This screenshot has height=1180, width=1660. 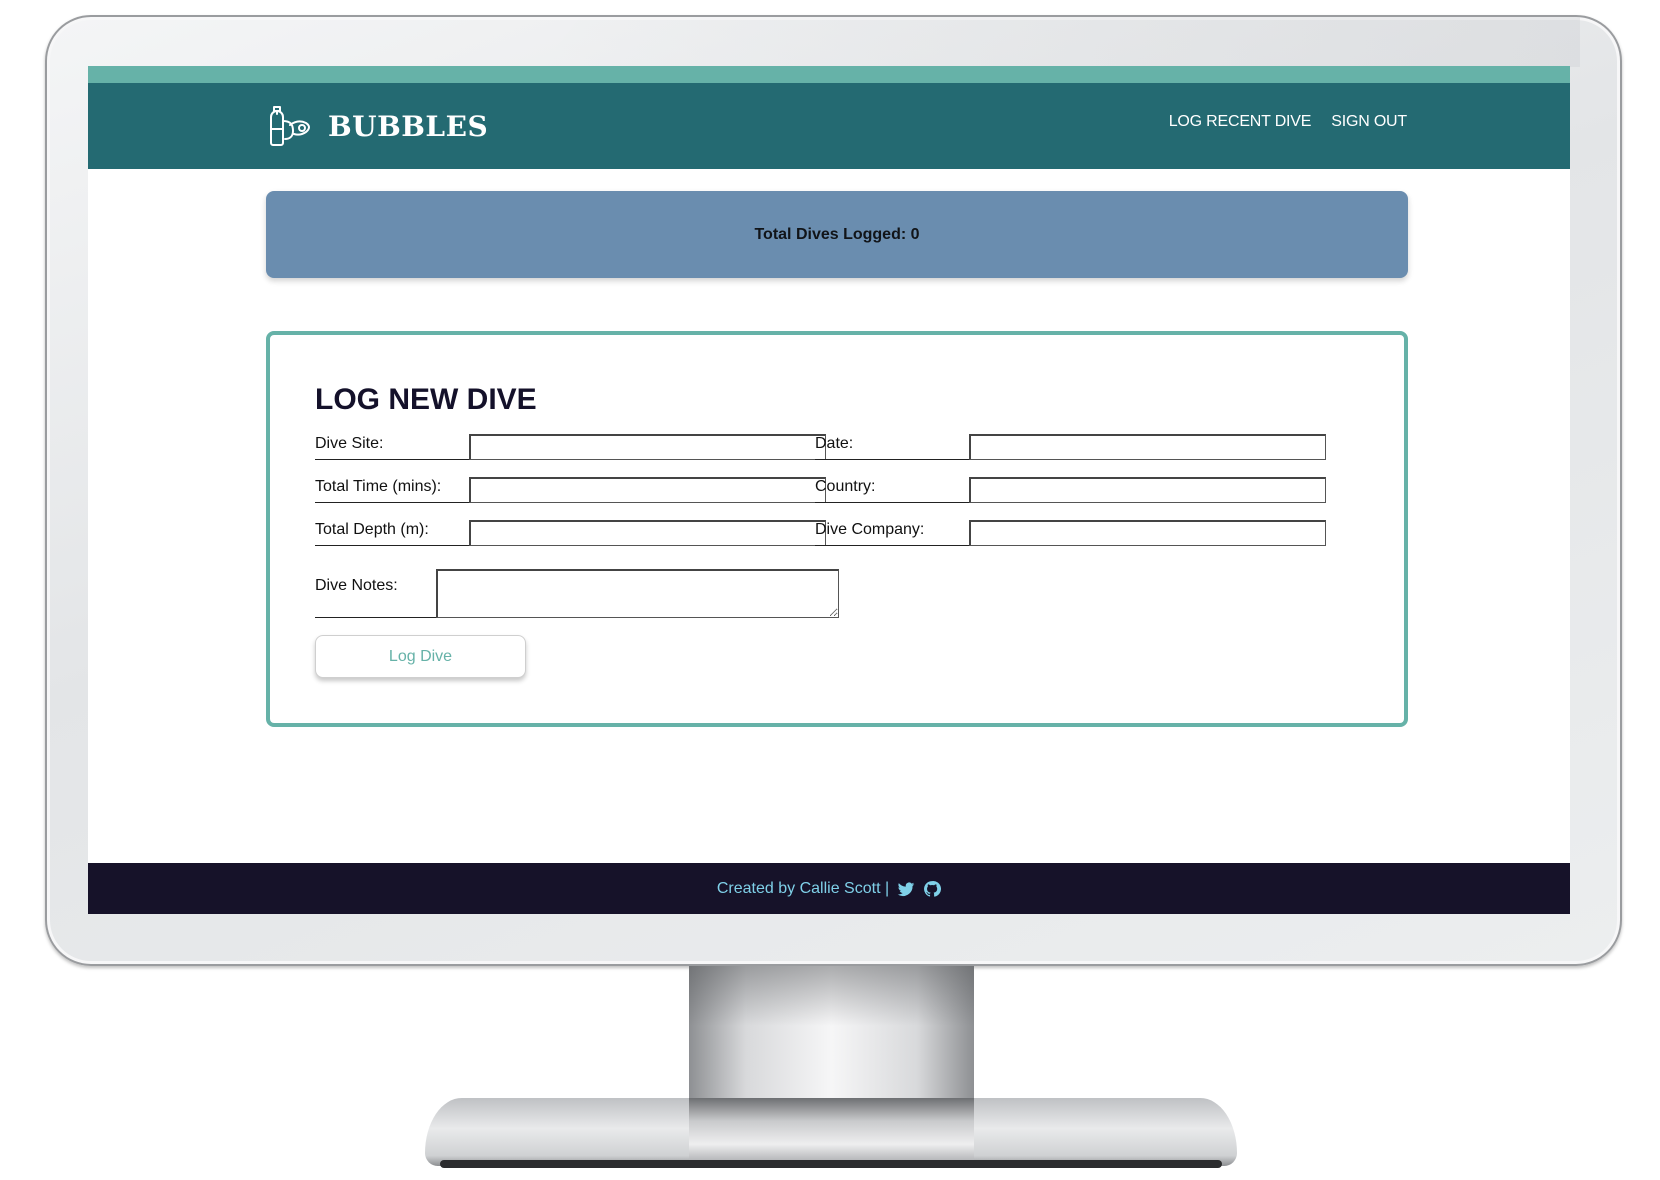 I want to click on field-date: Date:, so click(x=1070, y=447).